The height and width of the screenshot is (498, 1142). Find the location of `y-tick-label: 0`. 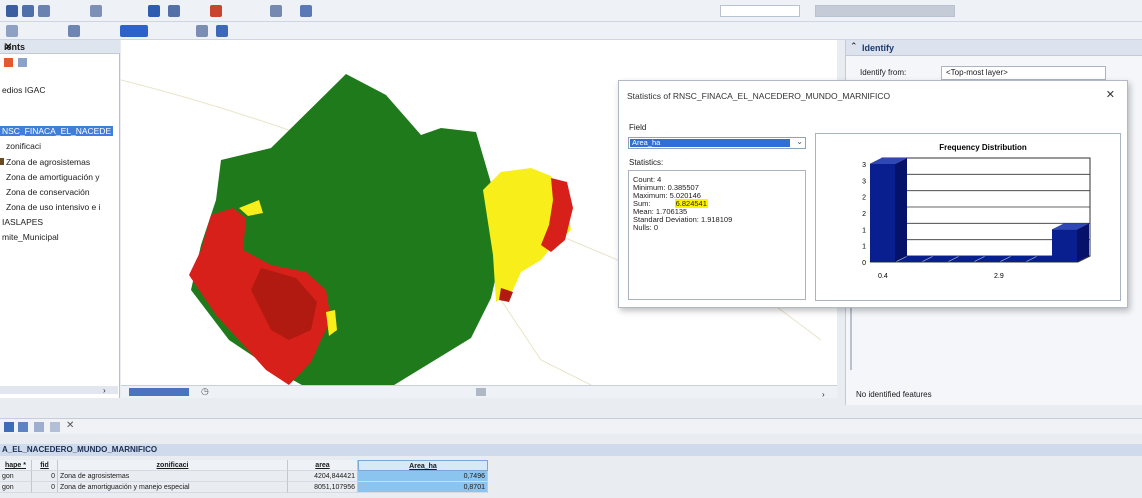

y-tick-label: 0 is located at coordinates (864, 263).